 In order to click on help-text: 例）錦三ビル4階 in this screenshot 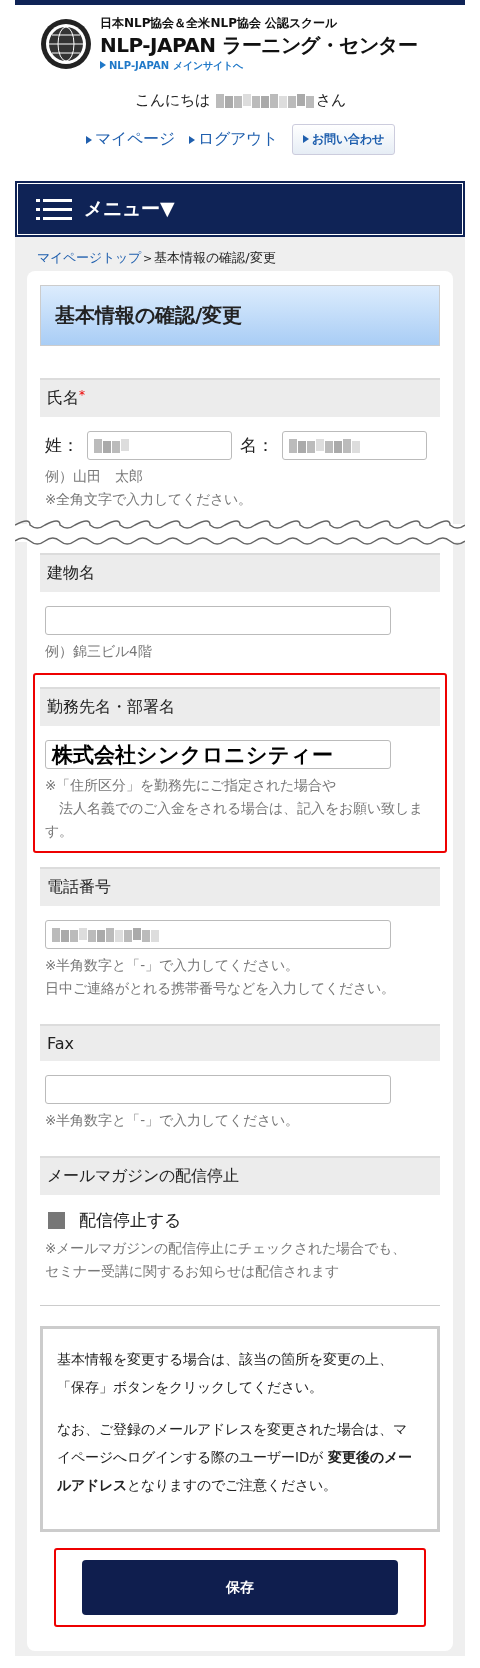, I will do `click(99, 651)`.